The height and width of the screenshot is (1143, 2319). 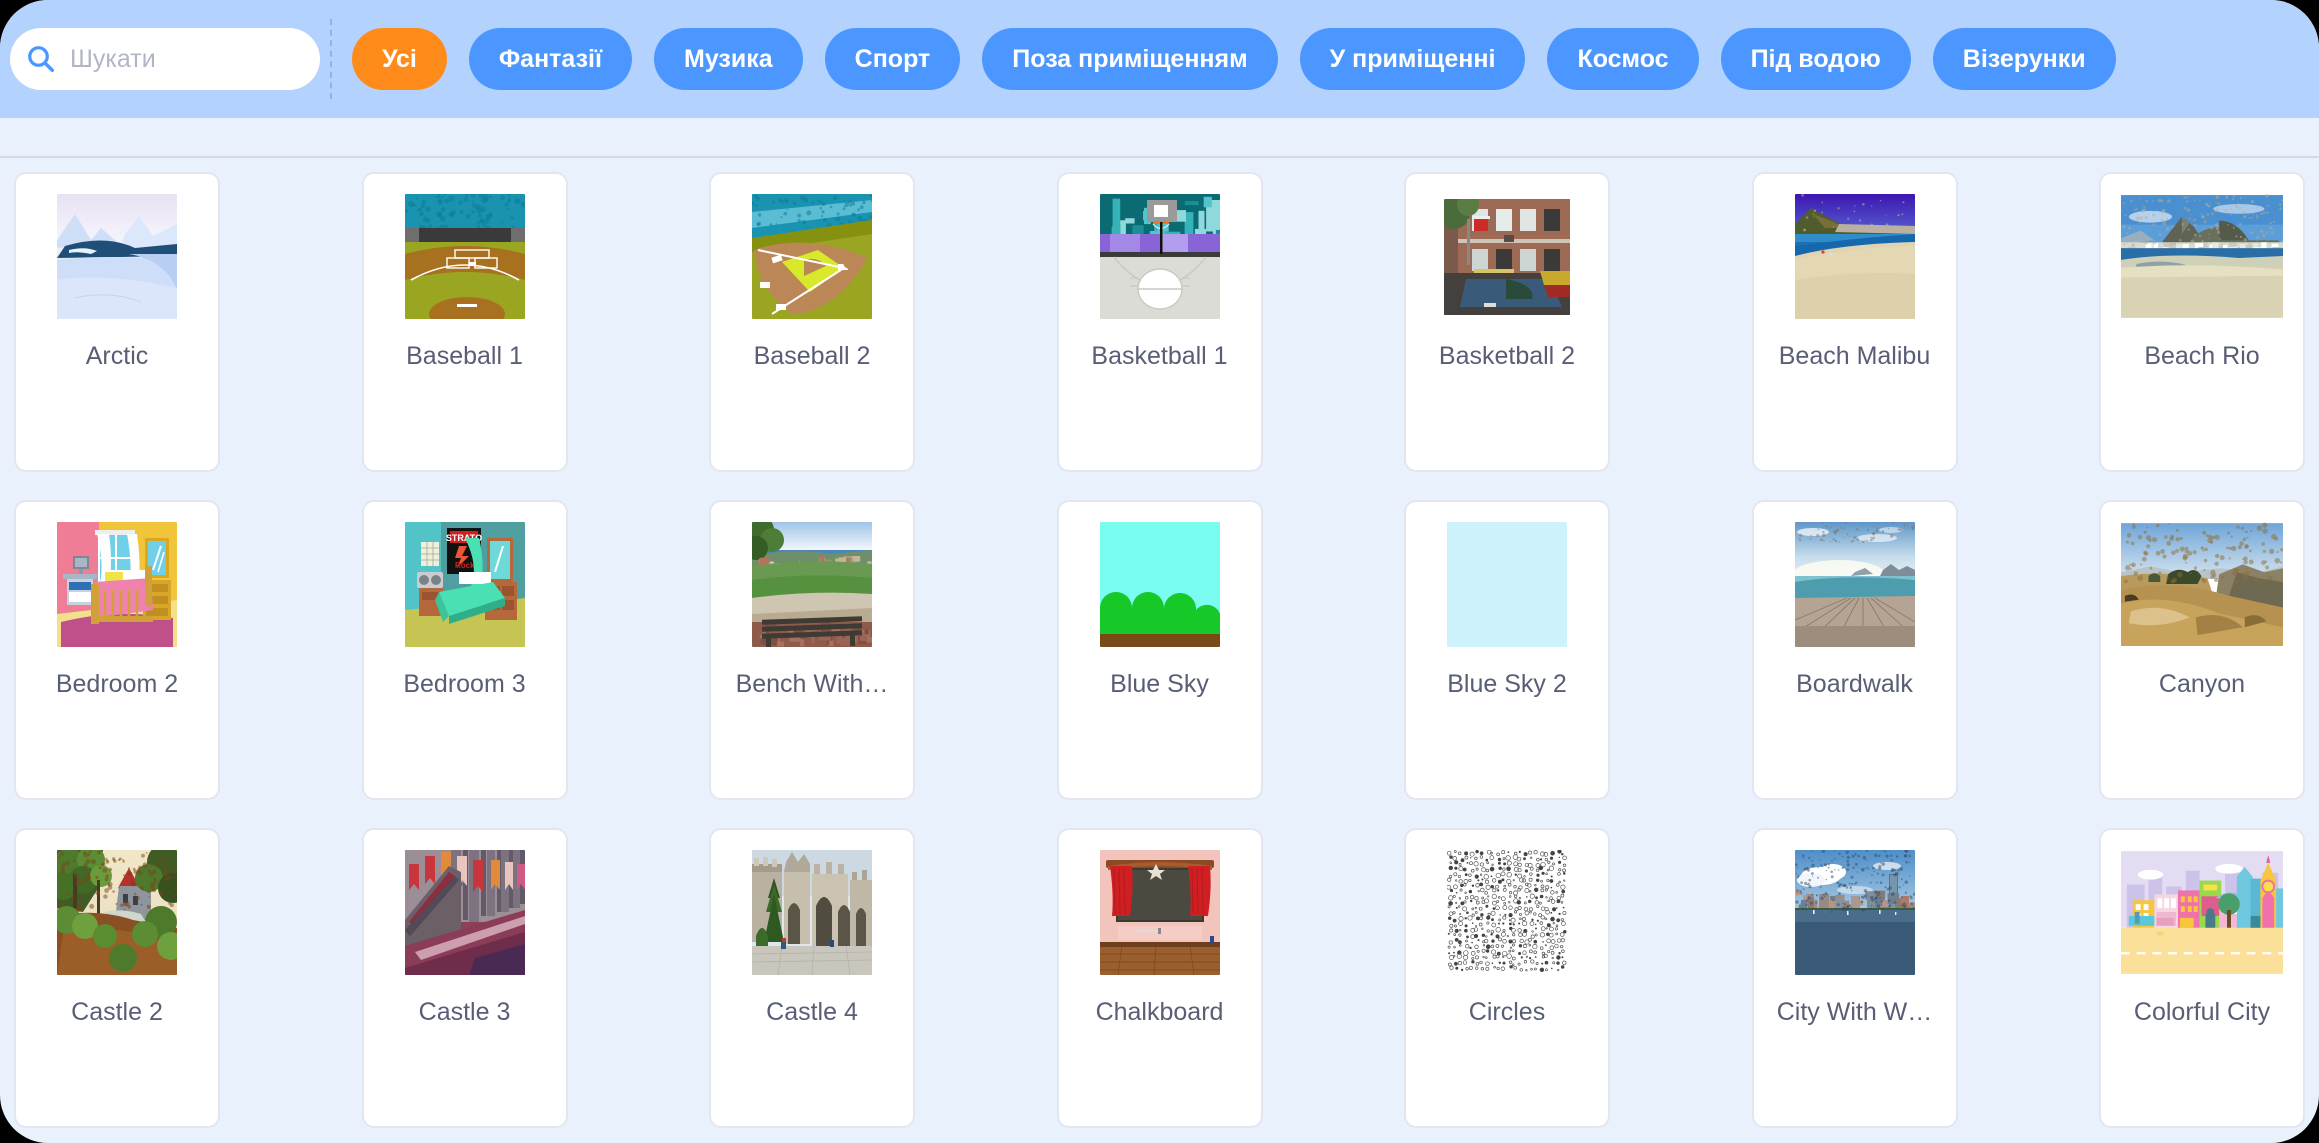 I want to click on category-tag-4: Поза приміщенням, so click(x=1130, y=59).